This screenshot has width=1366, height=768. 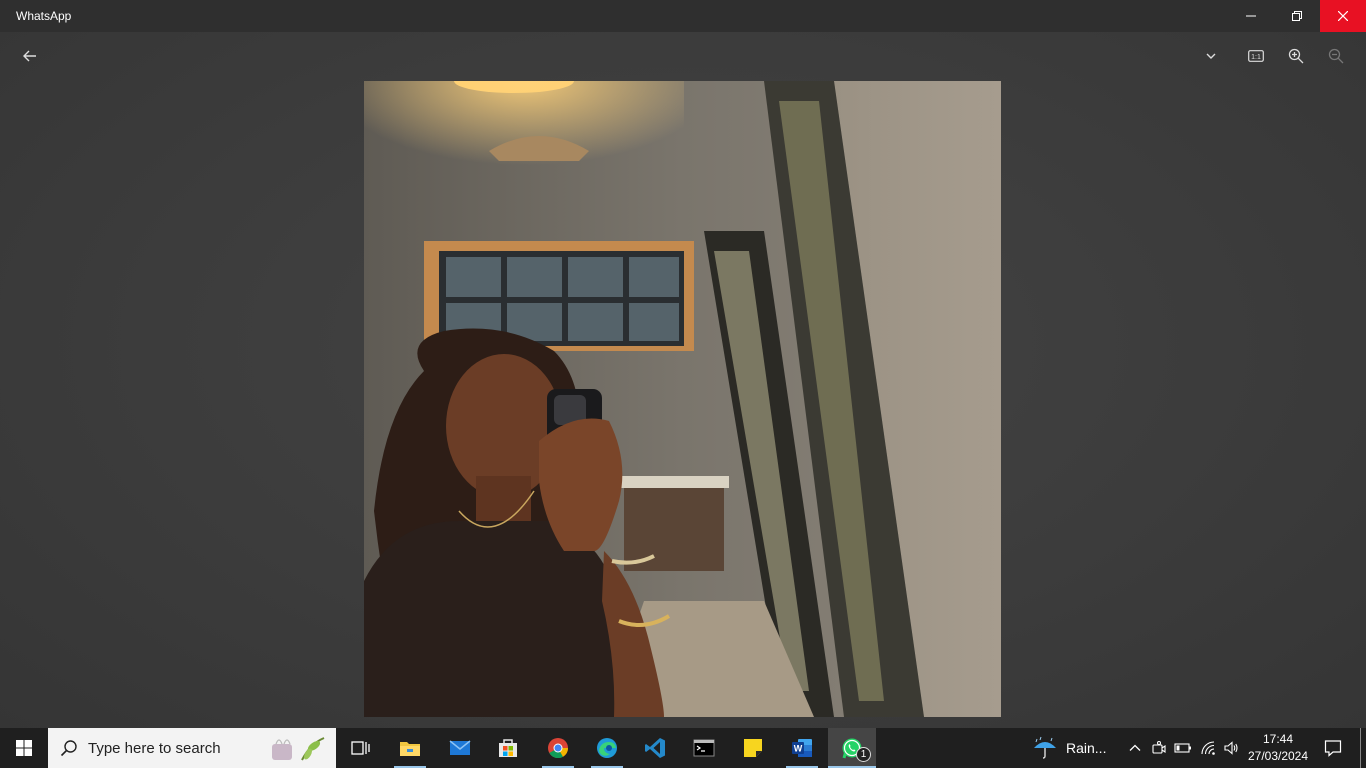 I want to click on meet-now-button, so click(x=1159, y=748).